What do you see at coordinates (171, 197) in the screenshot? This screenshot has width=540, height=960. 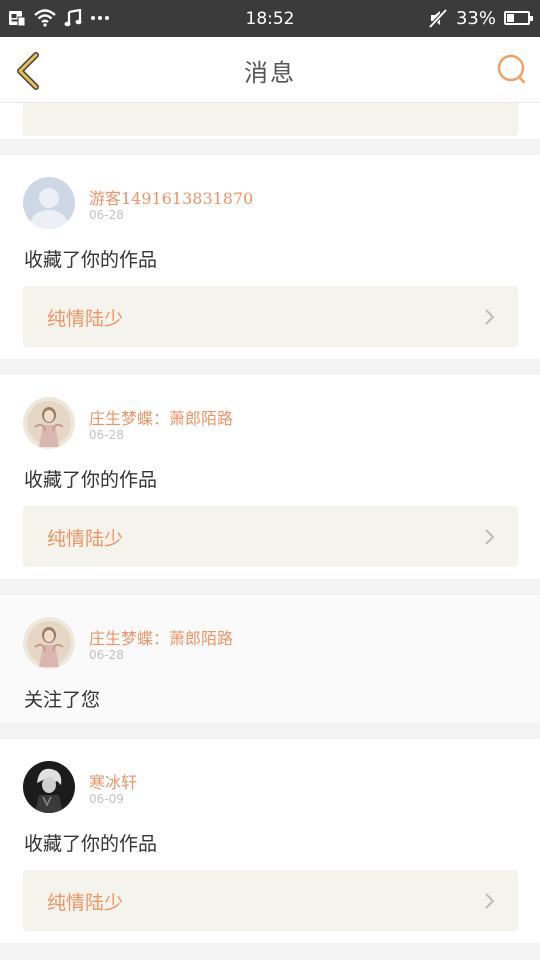 I see `username: 游客1491613831870` at bounding box center [171, 197].